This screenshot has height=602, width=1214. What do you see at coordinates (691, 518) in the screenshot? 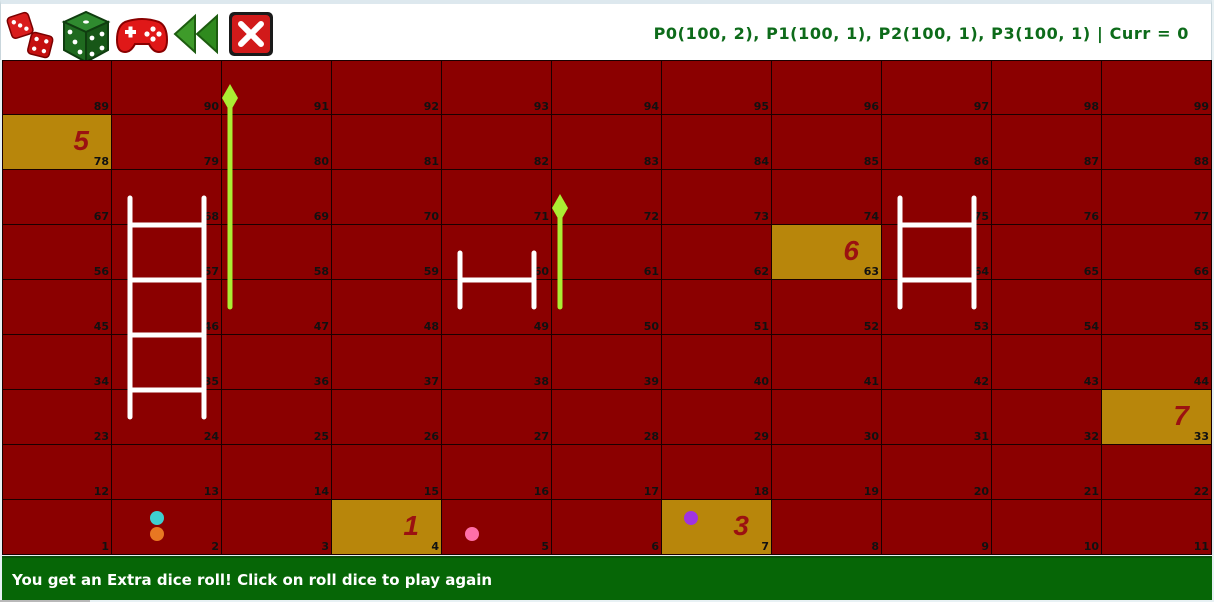
I see `player-token-p3` at bounding box center [691, 518].